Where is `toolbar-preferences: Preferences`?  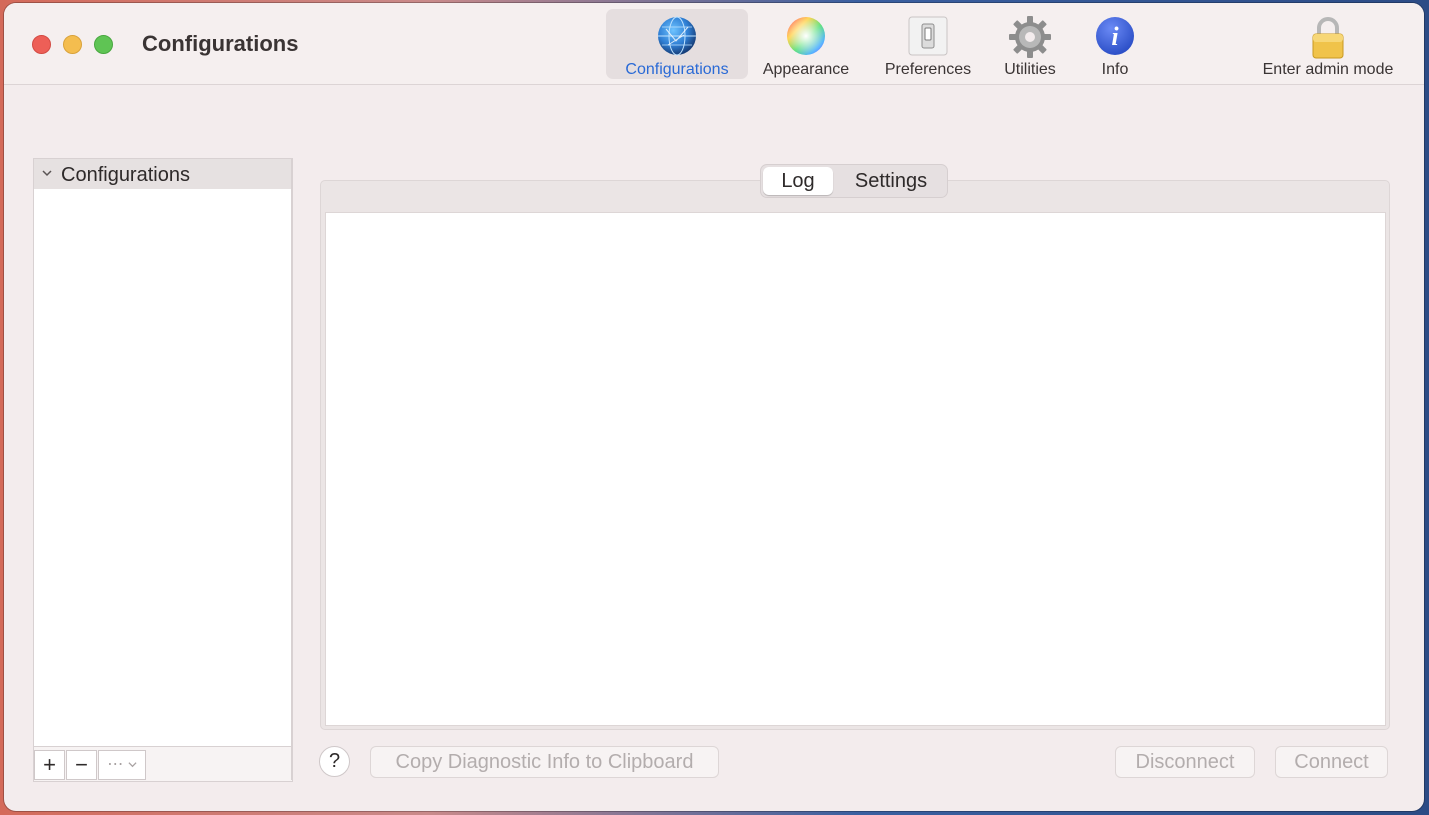
toolbar-preferences: Preferences is located at coordinates (928, 44).